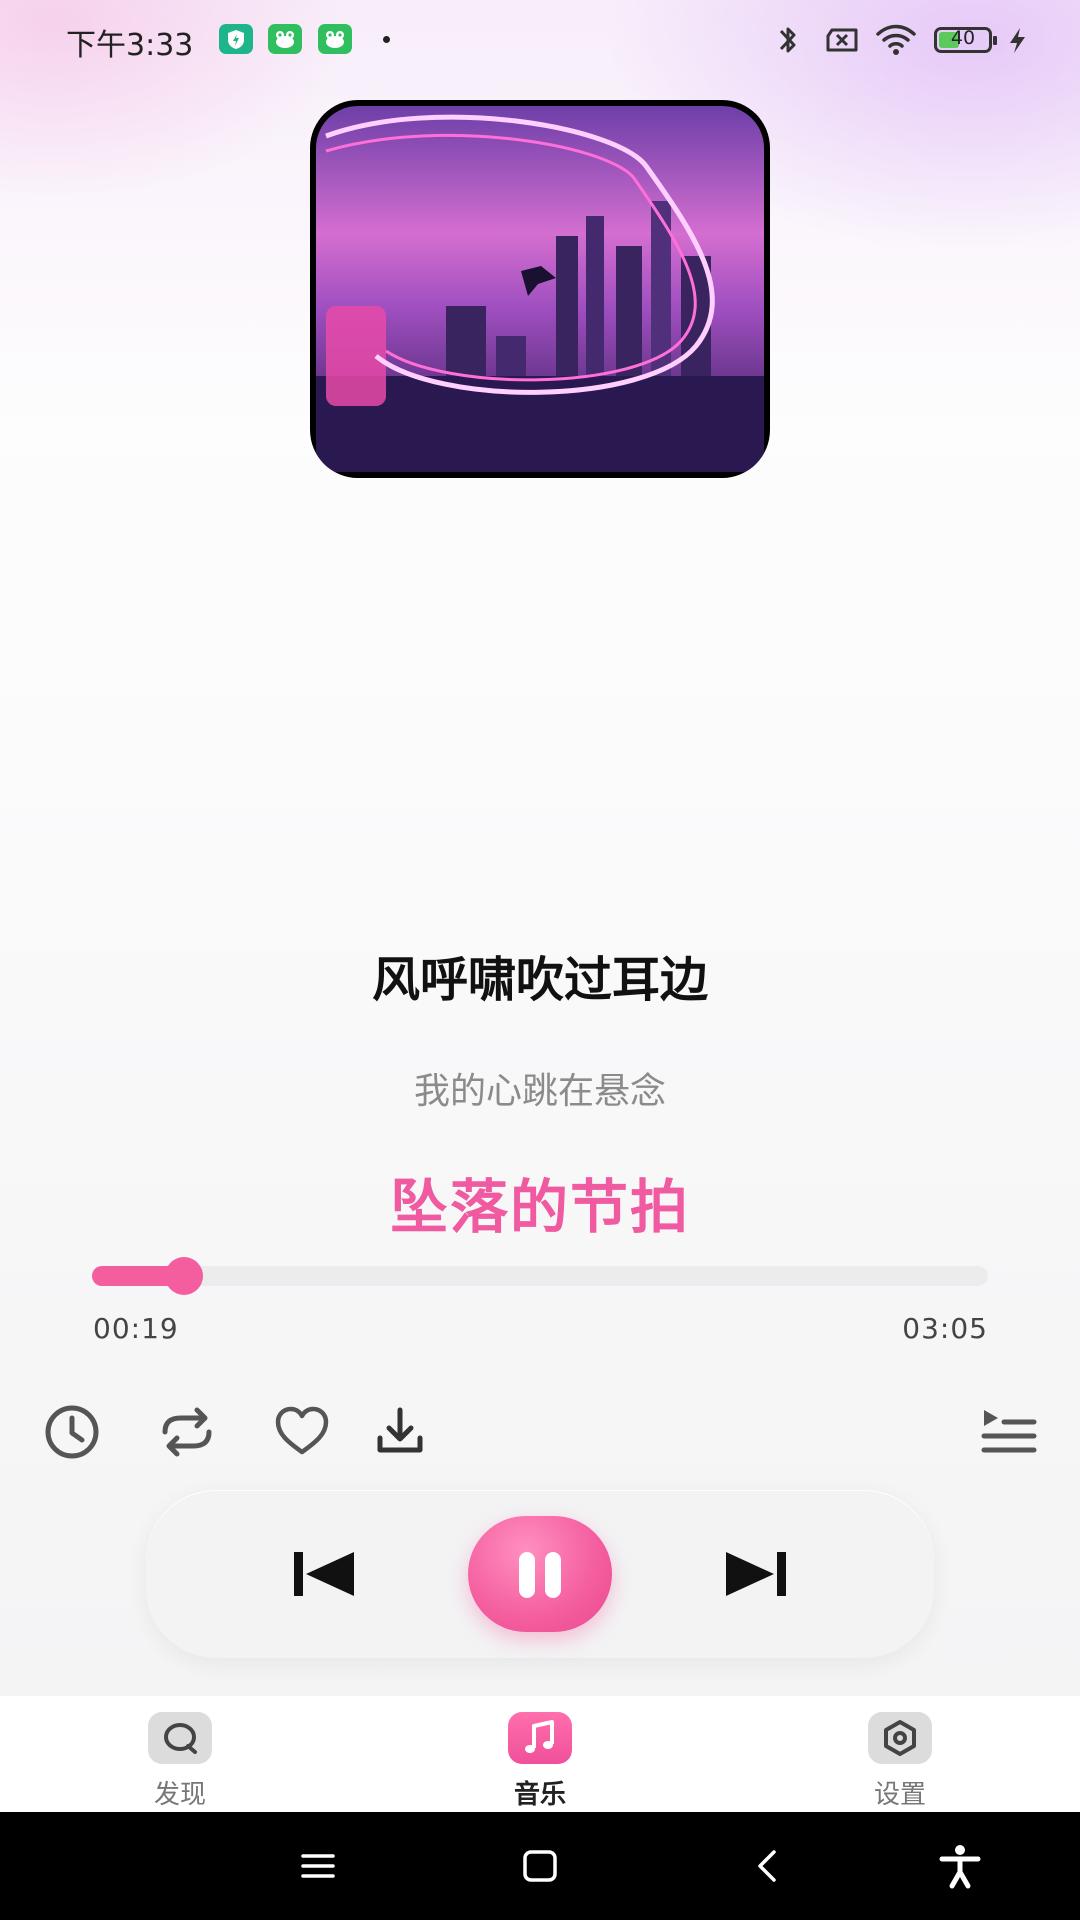 The height and width of the screenshot is (1920, 1080). I want to click on menu-icon, so click(318, 1868).